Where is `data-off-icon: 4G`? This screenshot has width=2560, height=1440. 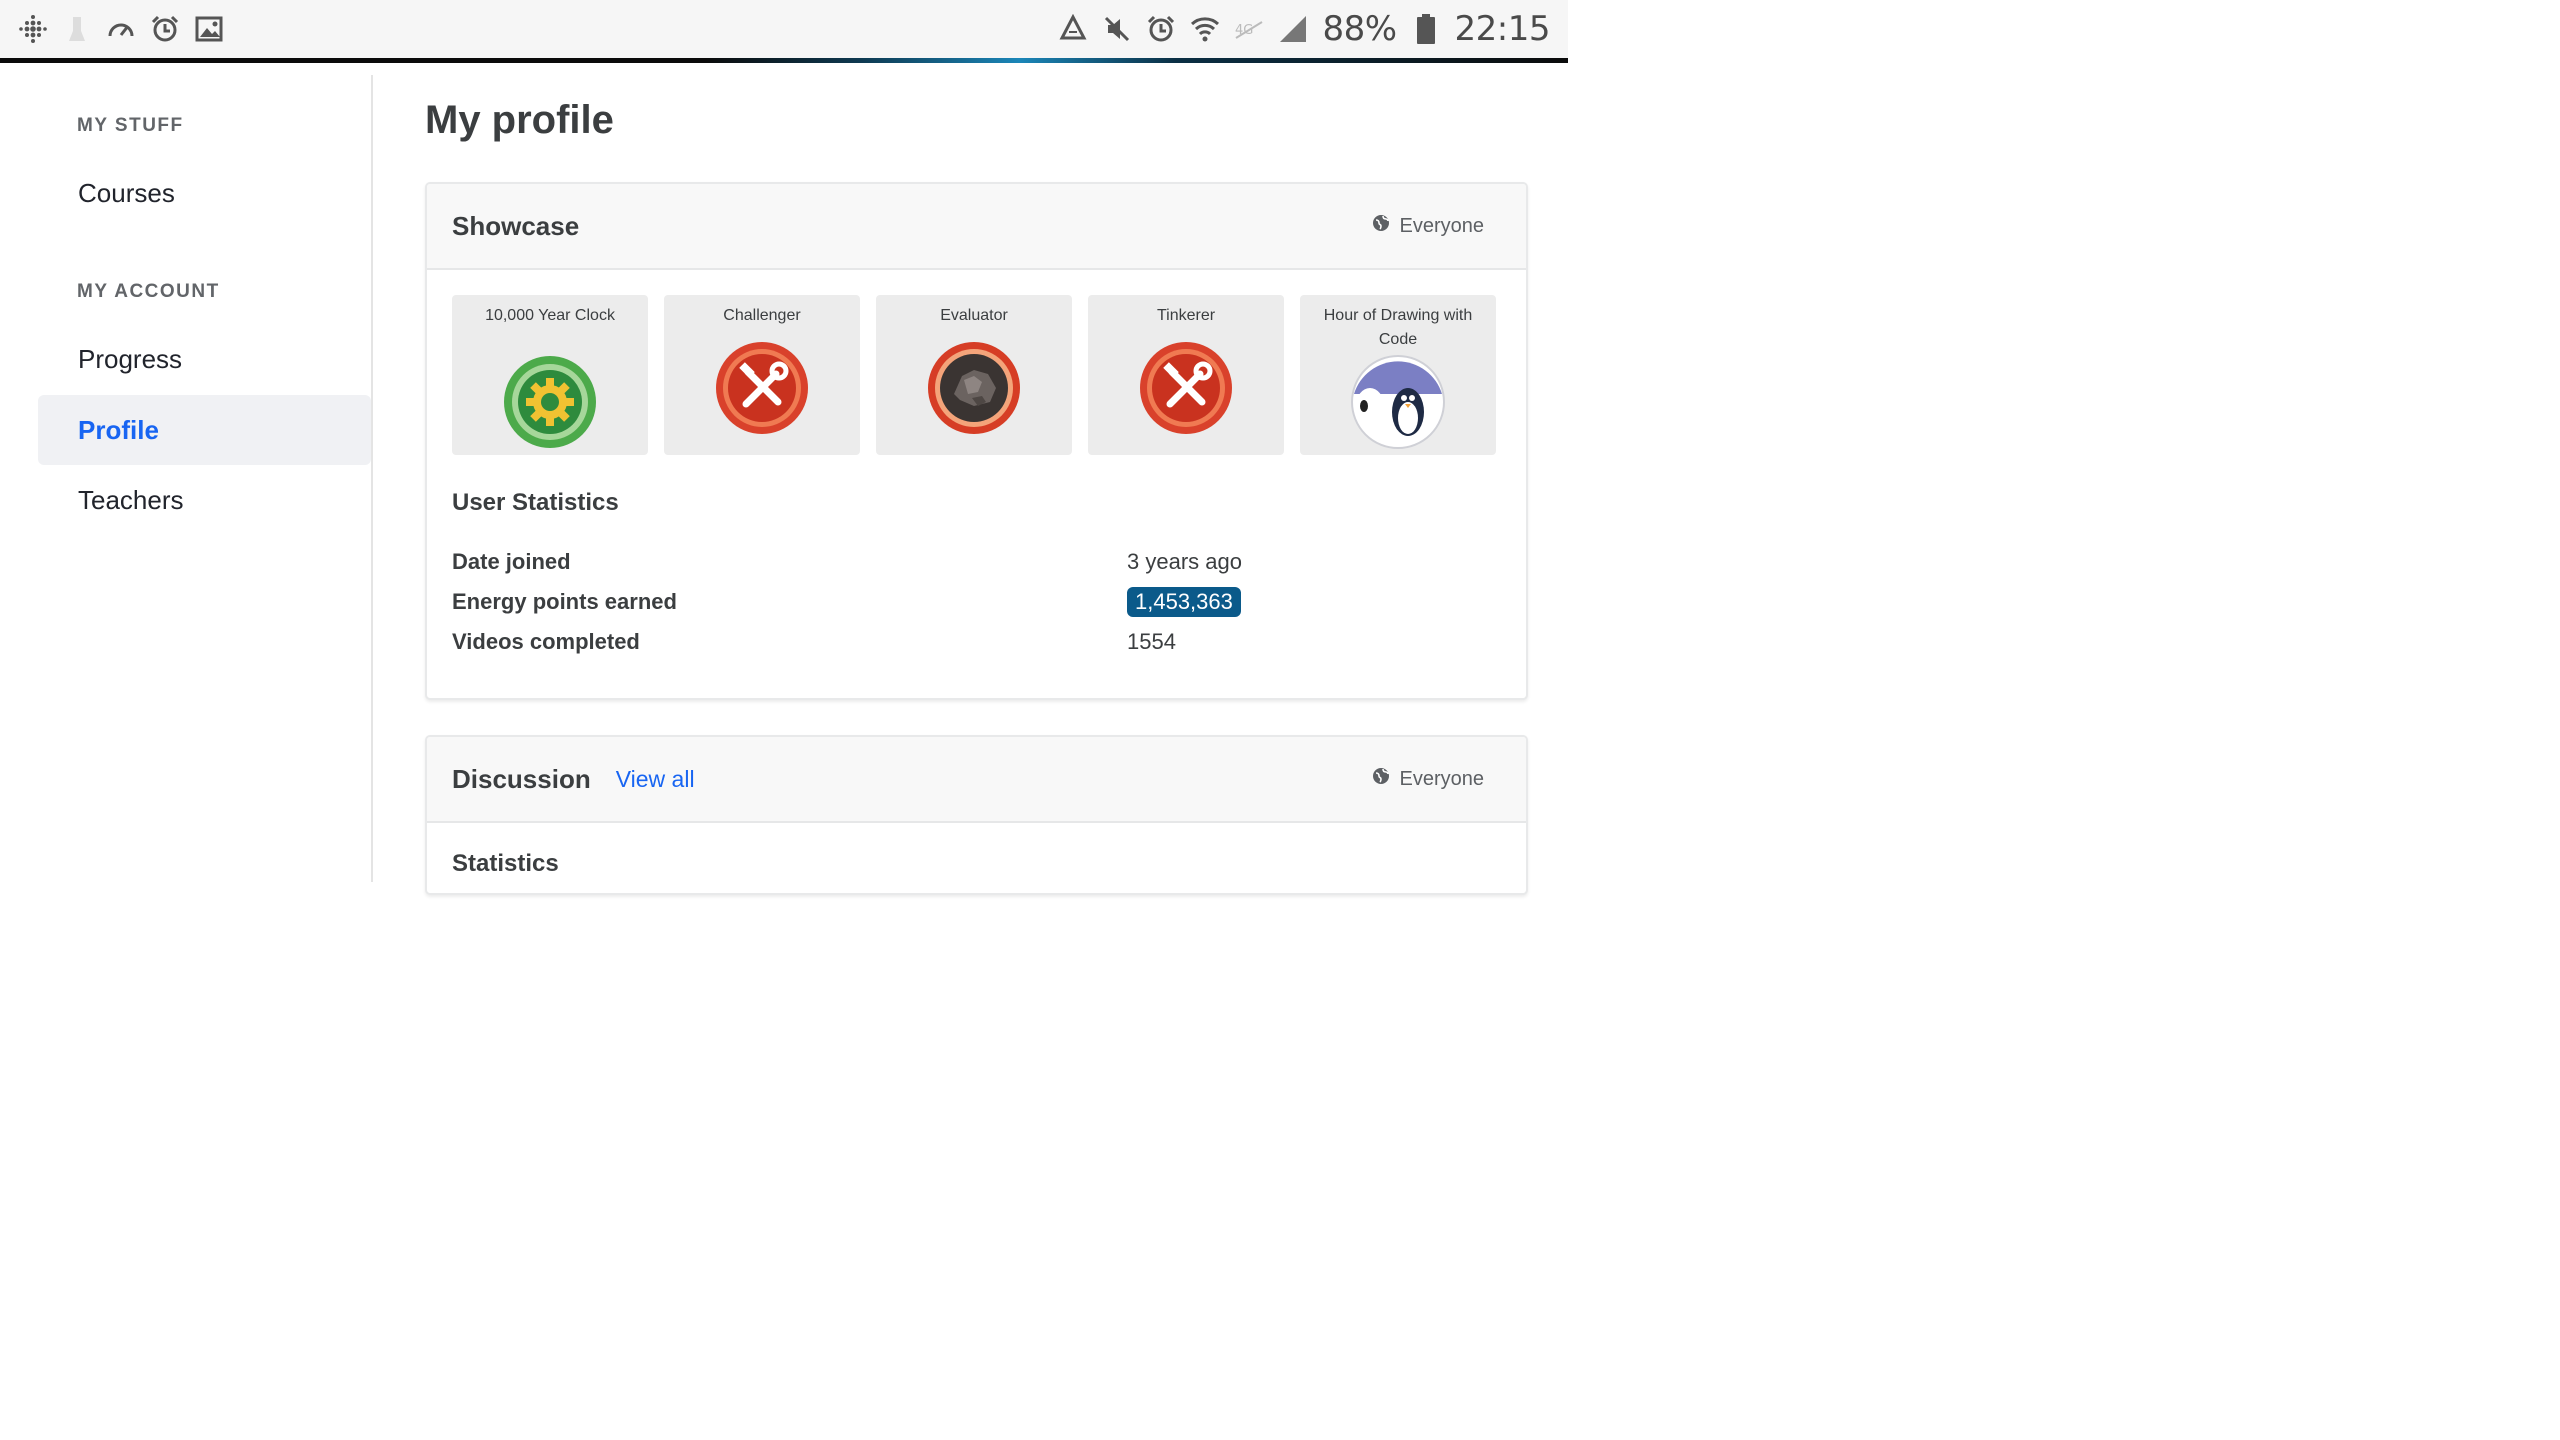
data-off-icon: 4G is located at coordinates (1249, 29).